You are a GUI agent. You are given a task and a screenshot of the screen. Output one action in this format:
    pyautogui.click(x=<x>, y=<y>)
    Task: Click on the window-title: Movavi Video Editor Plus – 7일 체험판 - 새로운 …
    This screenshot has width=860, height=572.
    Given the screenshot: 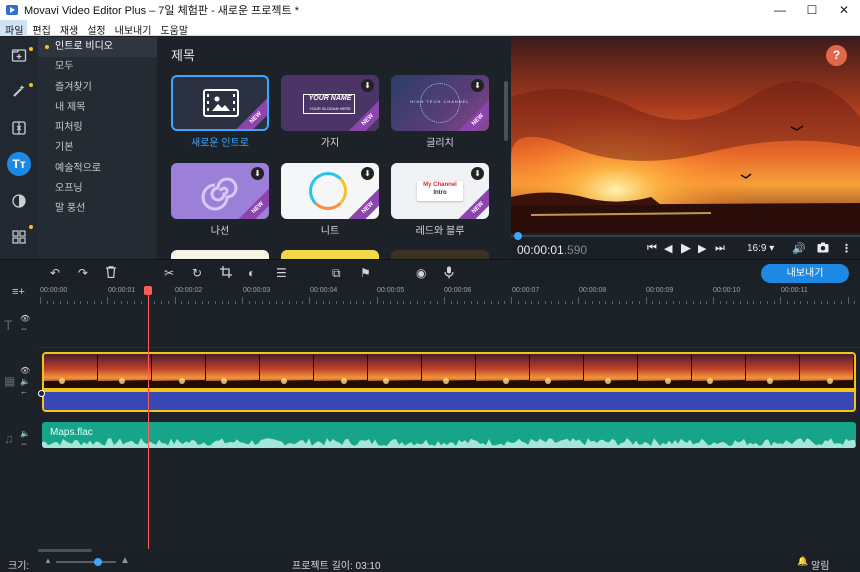 What is the action you would take?
    pyautogui.click(x=161, y=11)
    